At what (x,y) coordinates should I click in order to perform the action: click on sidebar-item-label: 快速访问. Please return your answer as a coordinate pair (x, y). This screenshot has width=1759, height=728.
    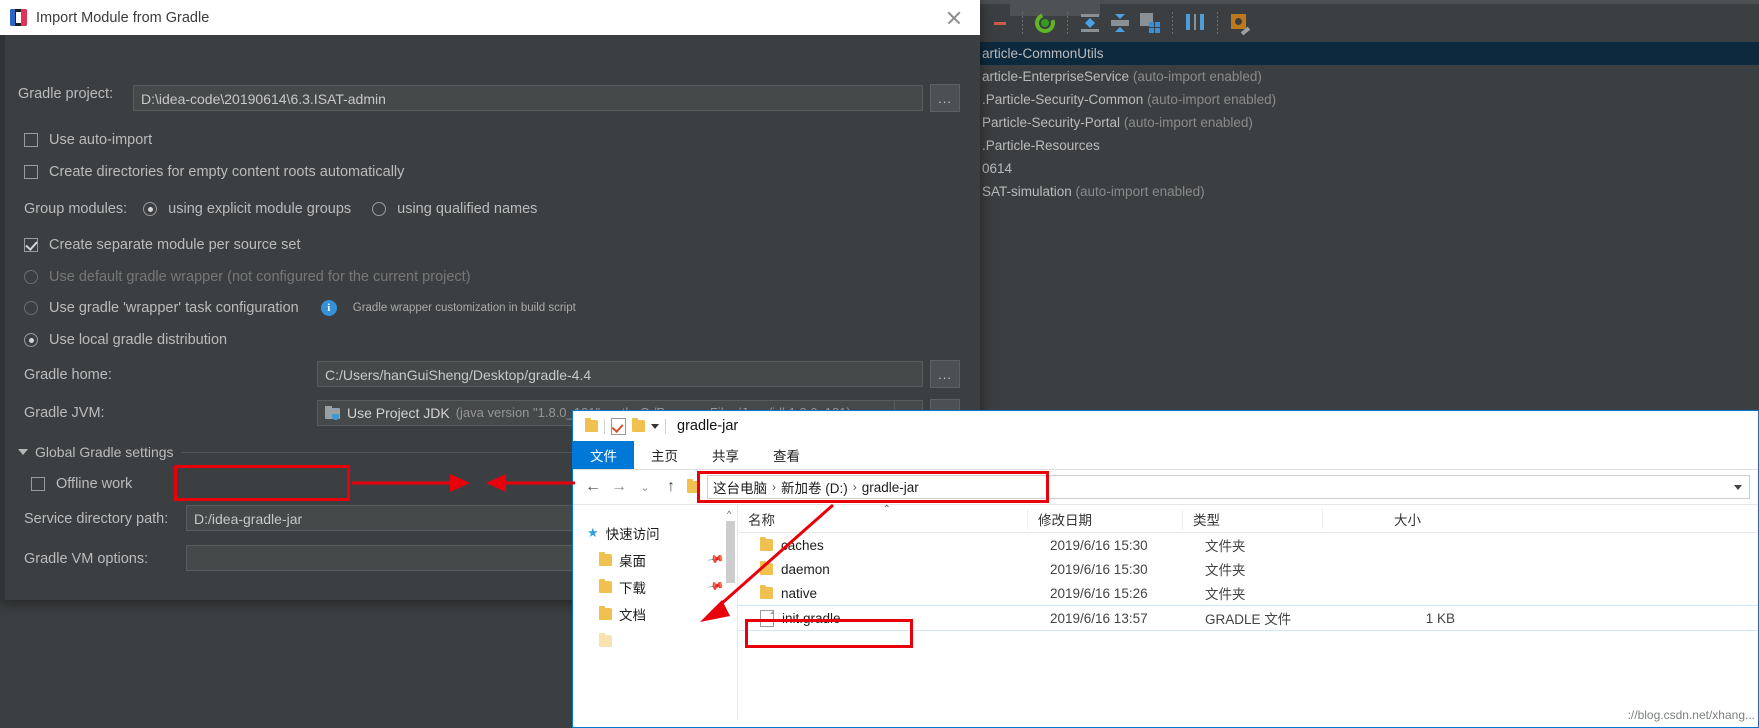
    Looking at the image, I should click on (632, 534).